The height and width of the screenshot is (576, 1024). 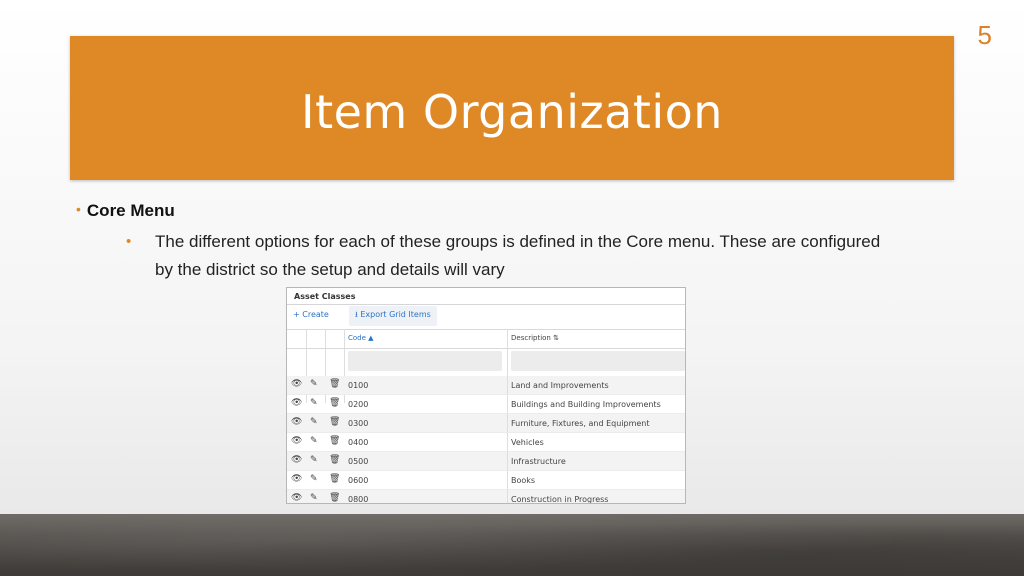 I want to click on export-grid-items-button: ⭳ Export Grid Items, so click(x=393, y=316).